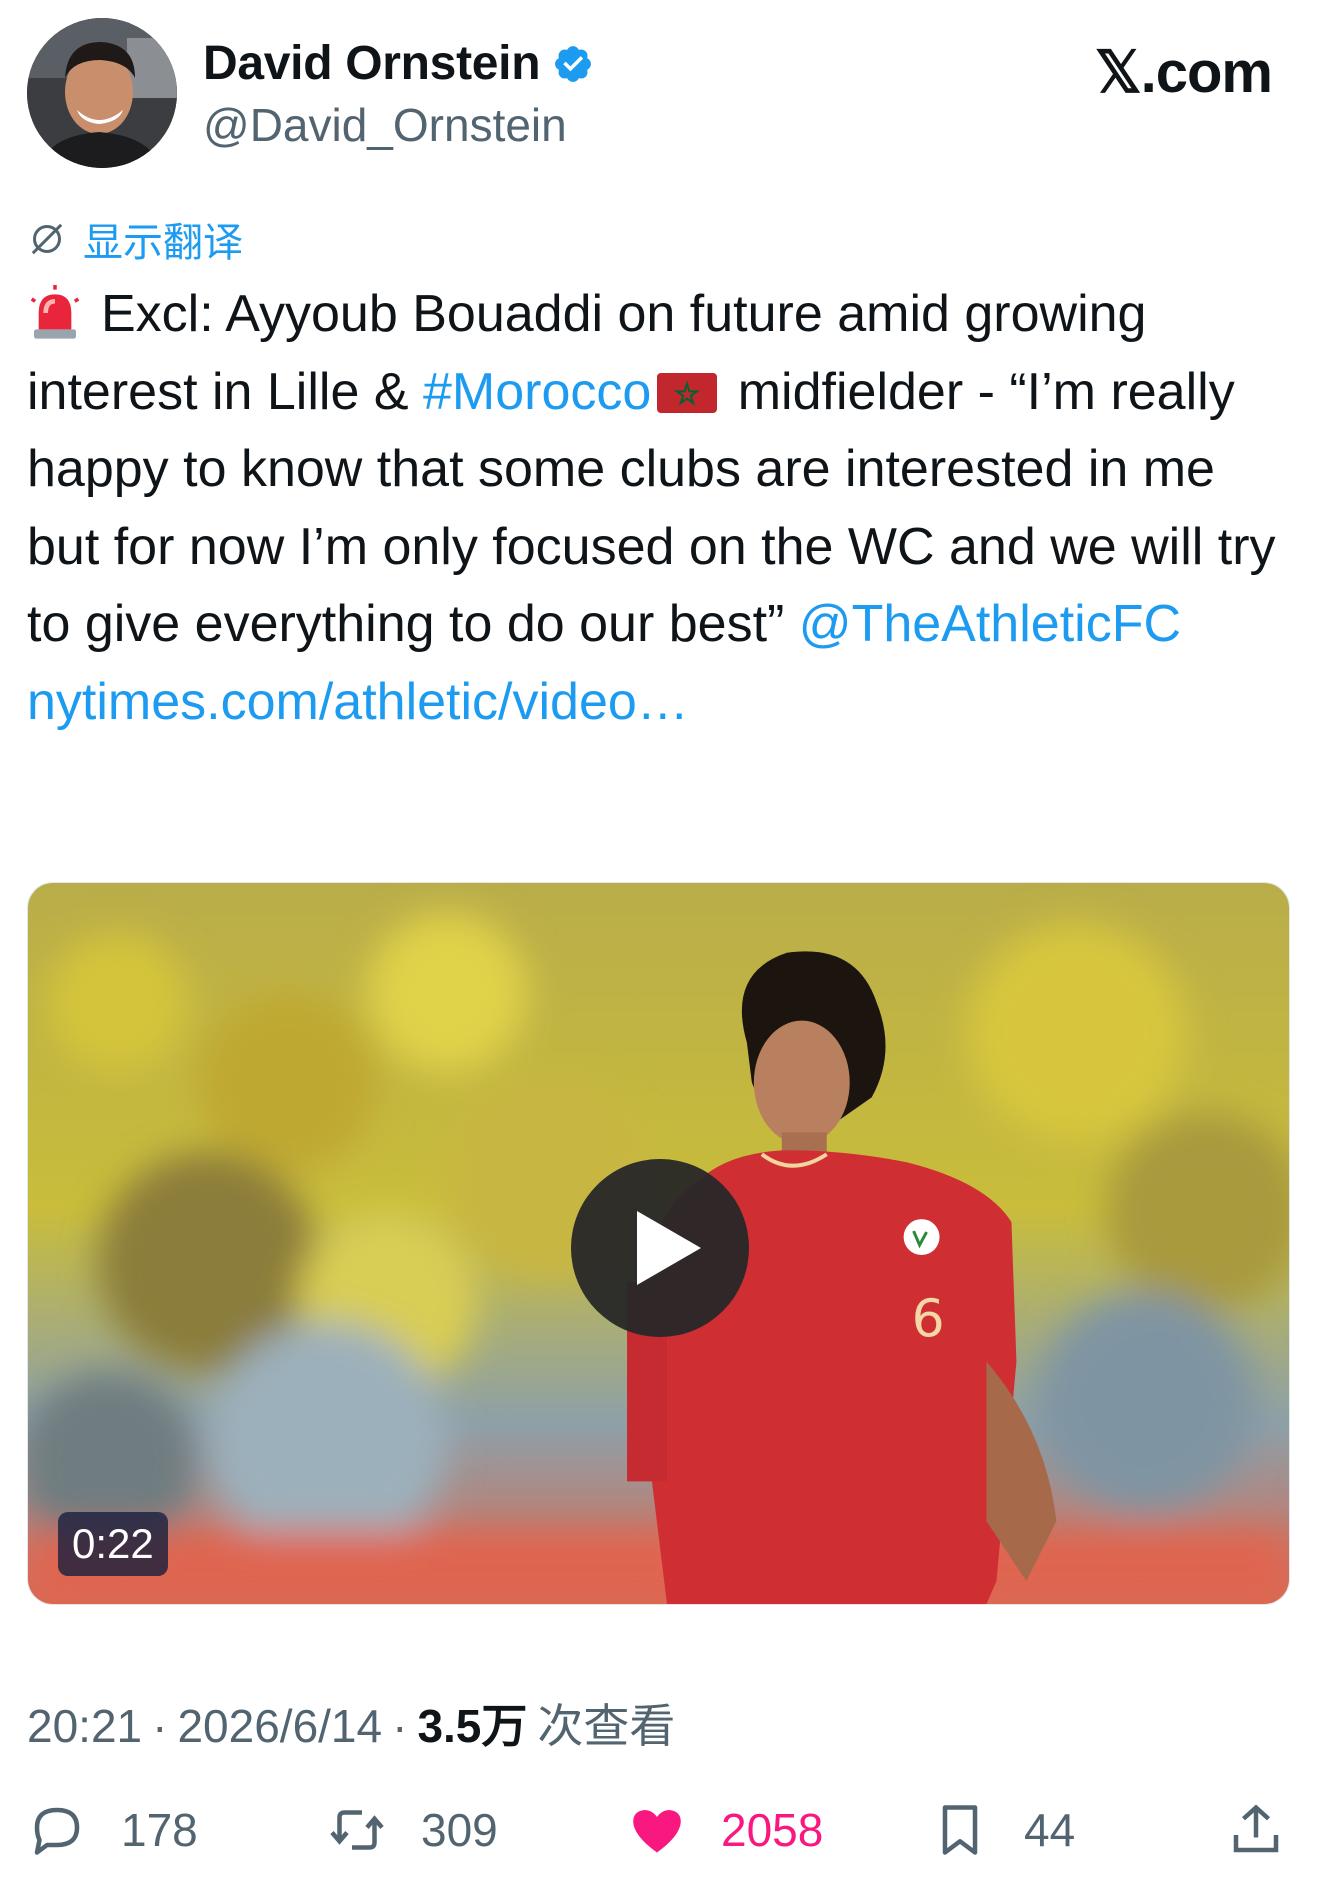 This screenshot has width=1320, height=1886. Describe the element at coordinates (357, 1830) in the screenshot. I see `retweet-icon` at that location.